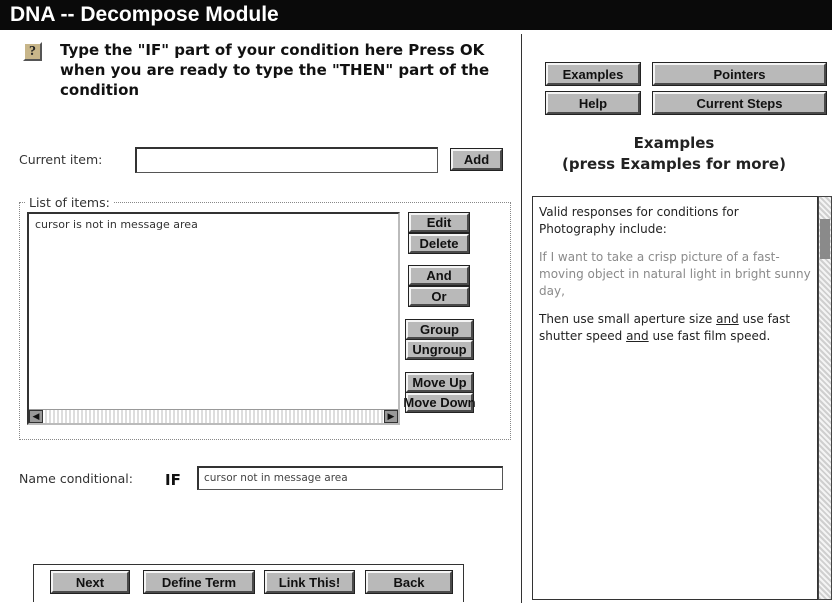  I want to click on horizontal-scrollbar: ◀ ▶, so click(213, 416).